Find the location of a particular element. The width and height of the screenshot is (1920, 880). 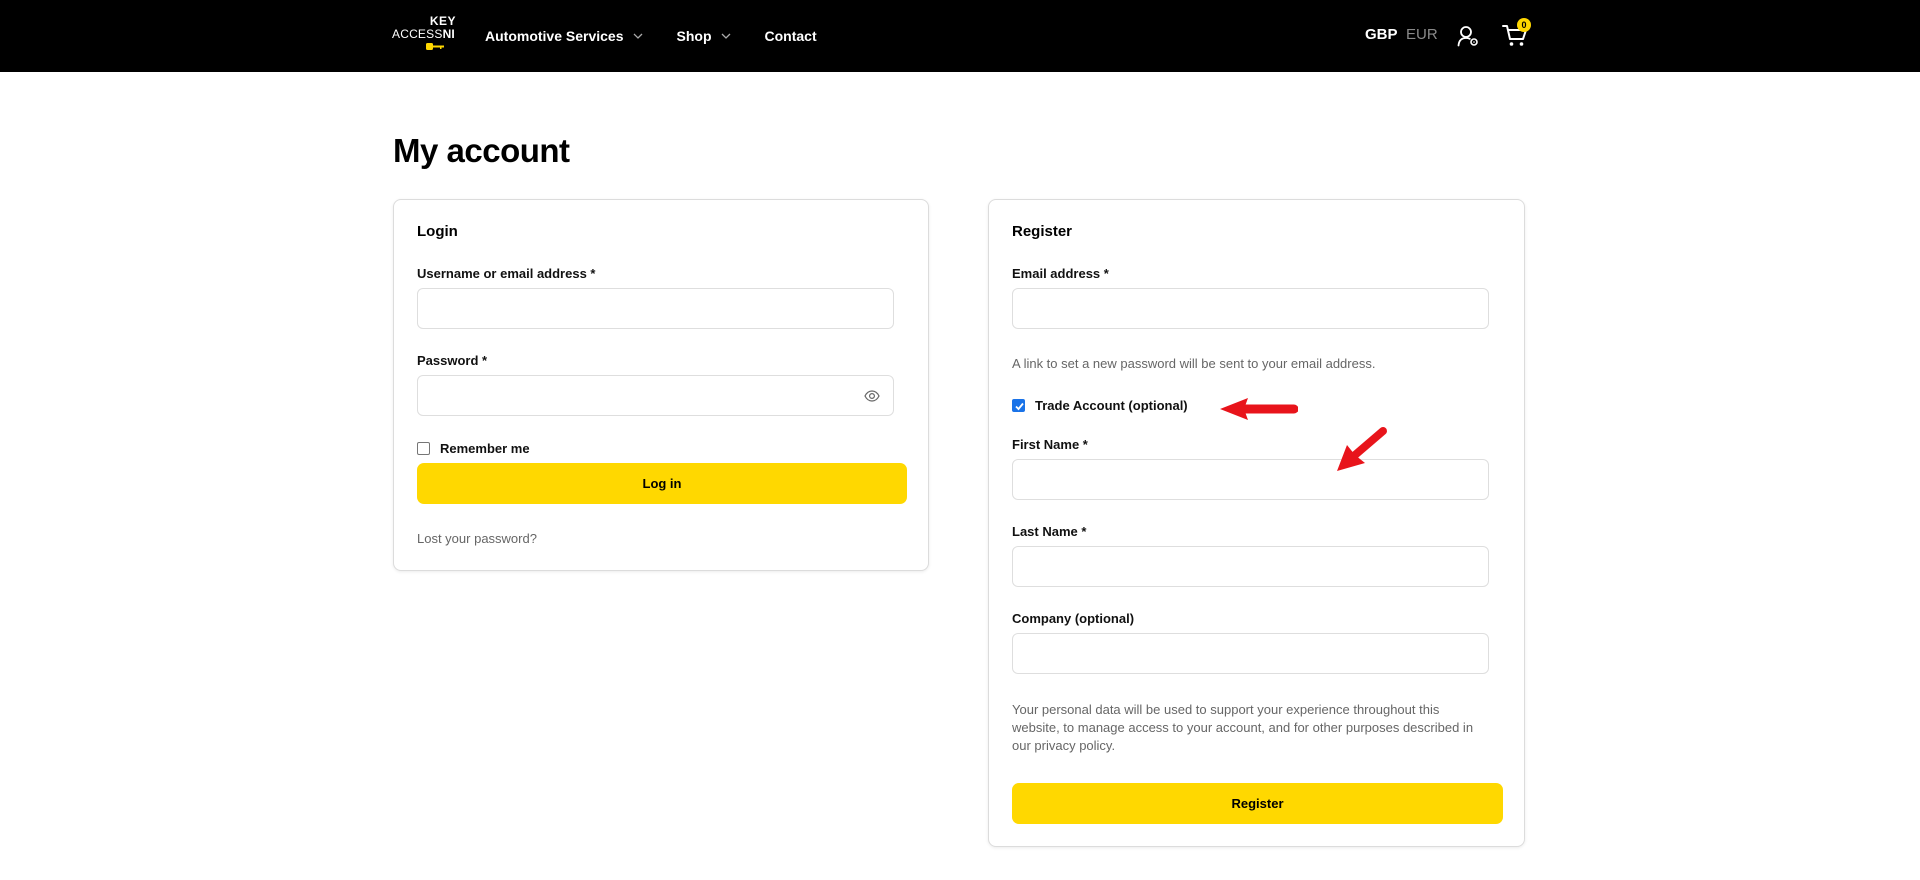

privacy-policy-link: privacy policy is located at coordinates (1072, 745).